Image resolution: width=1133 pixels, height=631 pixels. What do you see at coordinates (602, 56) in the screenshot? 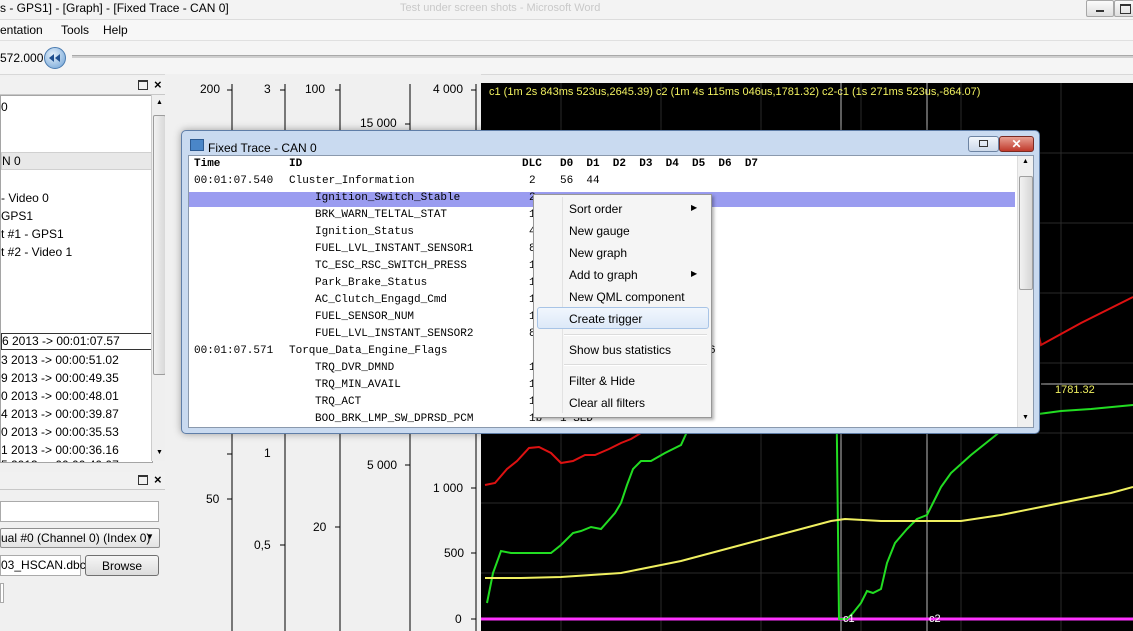
I see `timeline-slider` at bounding box center [602, 56].